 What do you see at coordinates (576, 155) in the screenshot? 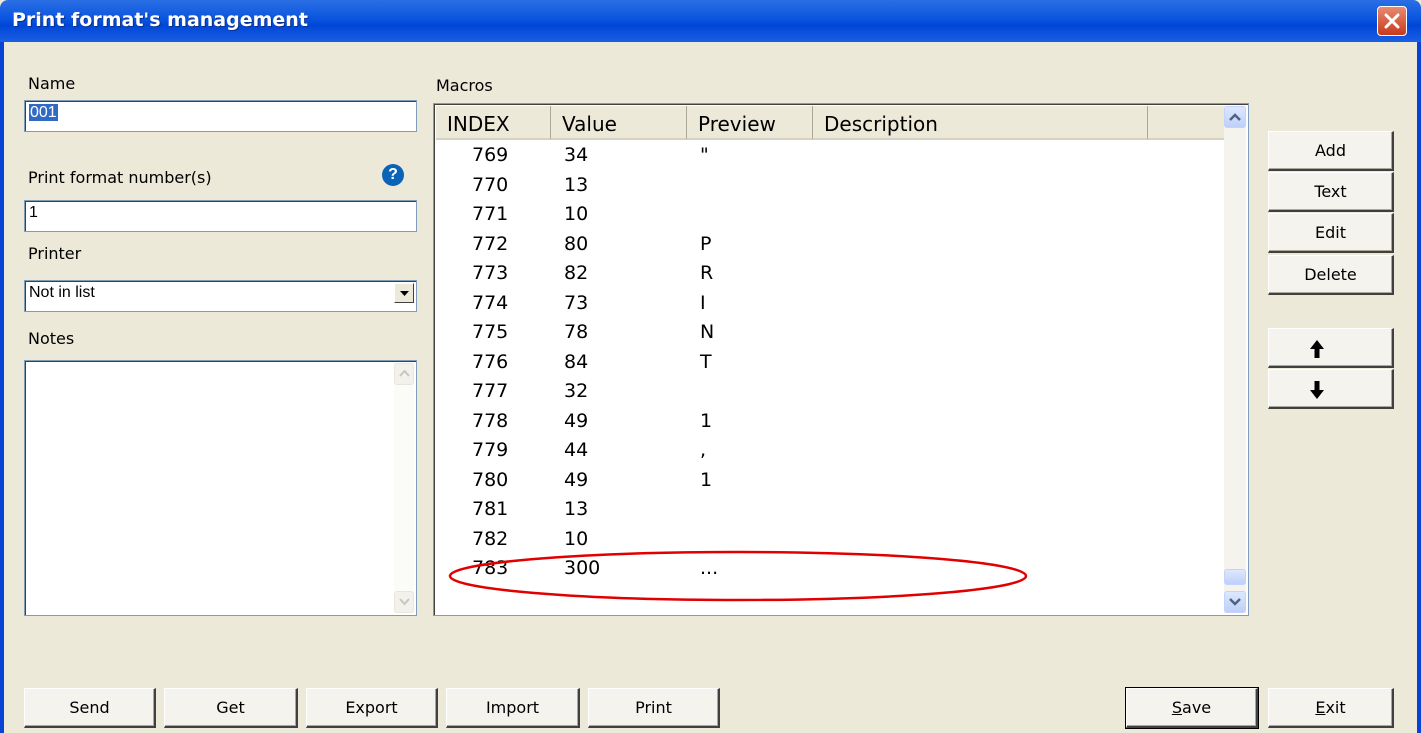
I see `macro-value-cell: 34` at bounding box center [576, 155].